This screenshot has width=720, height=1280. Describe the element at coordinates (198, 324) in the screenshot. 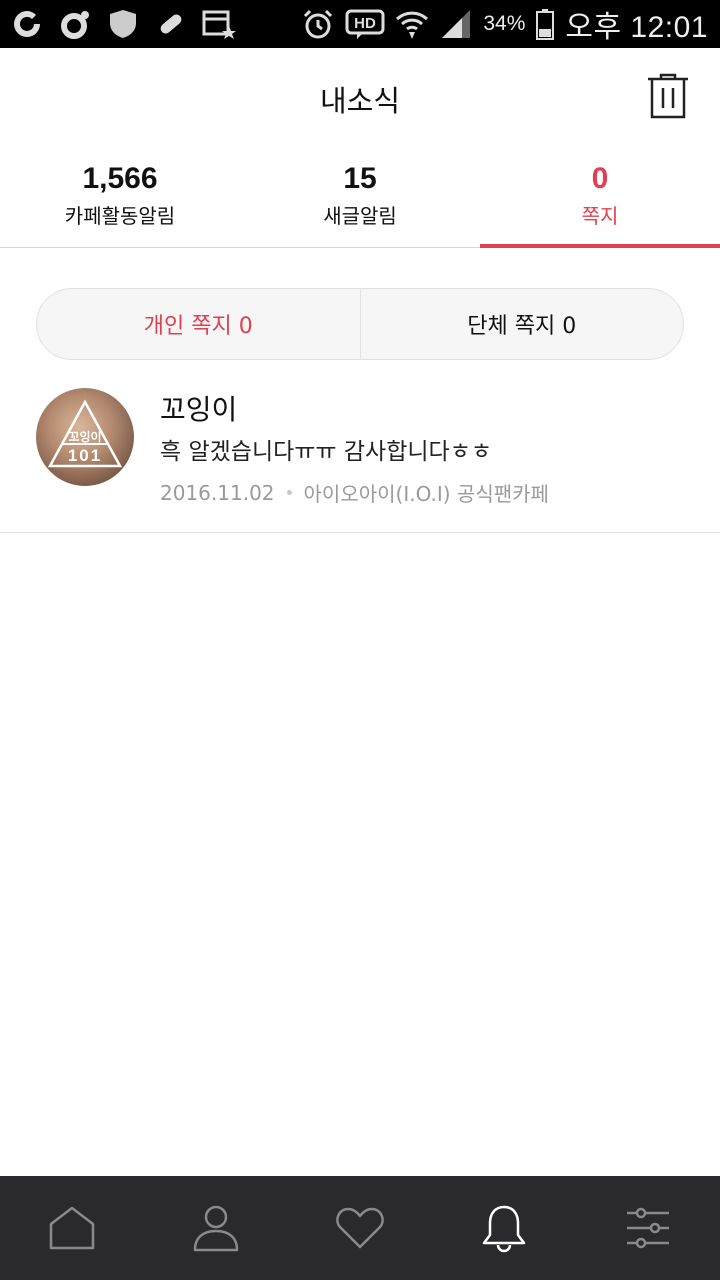

I see `personal-messages-button: 개인 쪽지 0` at that location.